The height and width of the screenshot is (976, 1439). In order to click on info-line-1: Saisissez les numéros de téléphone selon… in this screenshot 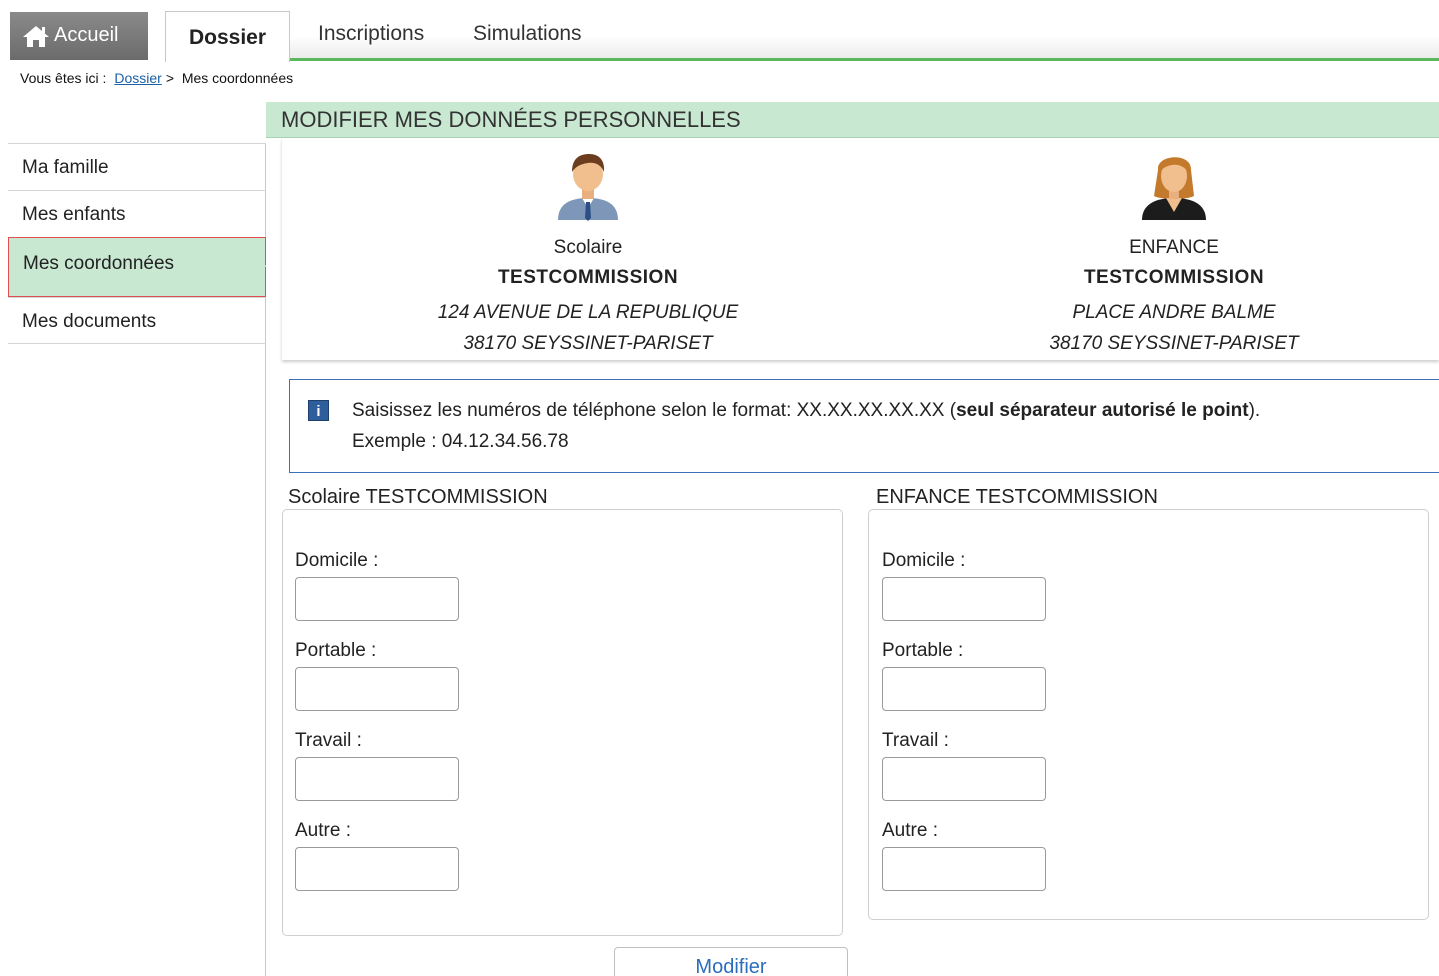, I will do `click(806, 411)`.